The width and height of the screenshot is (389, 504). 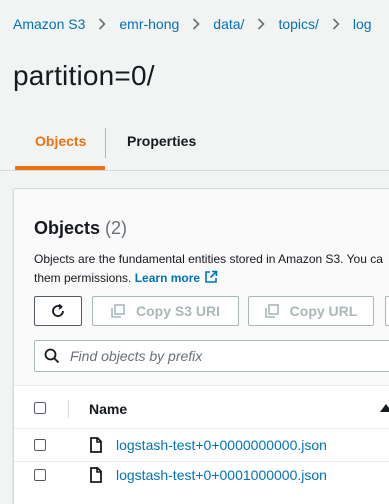 What do you see at coordinates (211, 280) in the screenshot?
I see `external-link-icon` at bounding box center [211, 280].